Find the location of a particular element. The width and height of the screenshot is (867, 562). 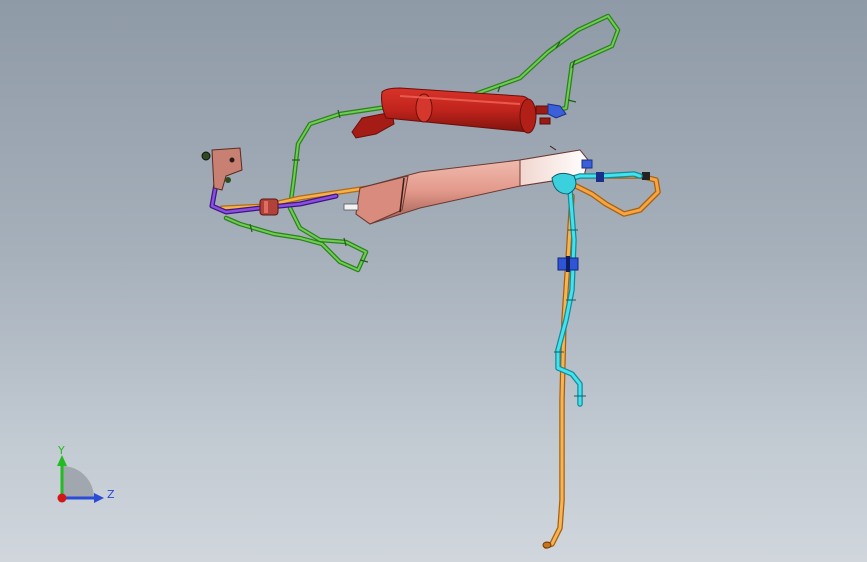

y-axis-label: Y is located at coordinates (61, 450).